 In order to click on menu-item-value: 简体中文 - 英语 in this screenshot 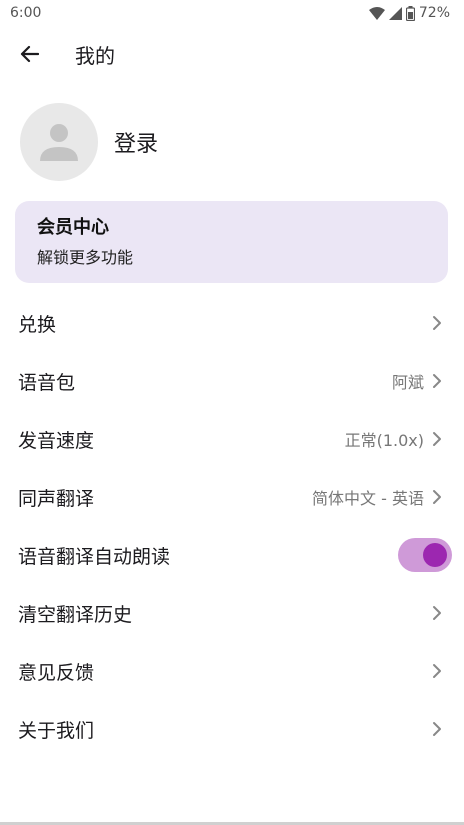, I will do `click(368, 498)`.